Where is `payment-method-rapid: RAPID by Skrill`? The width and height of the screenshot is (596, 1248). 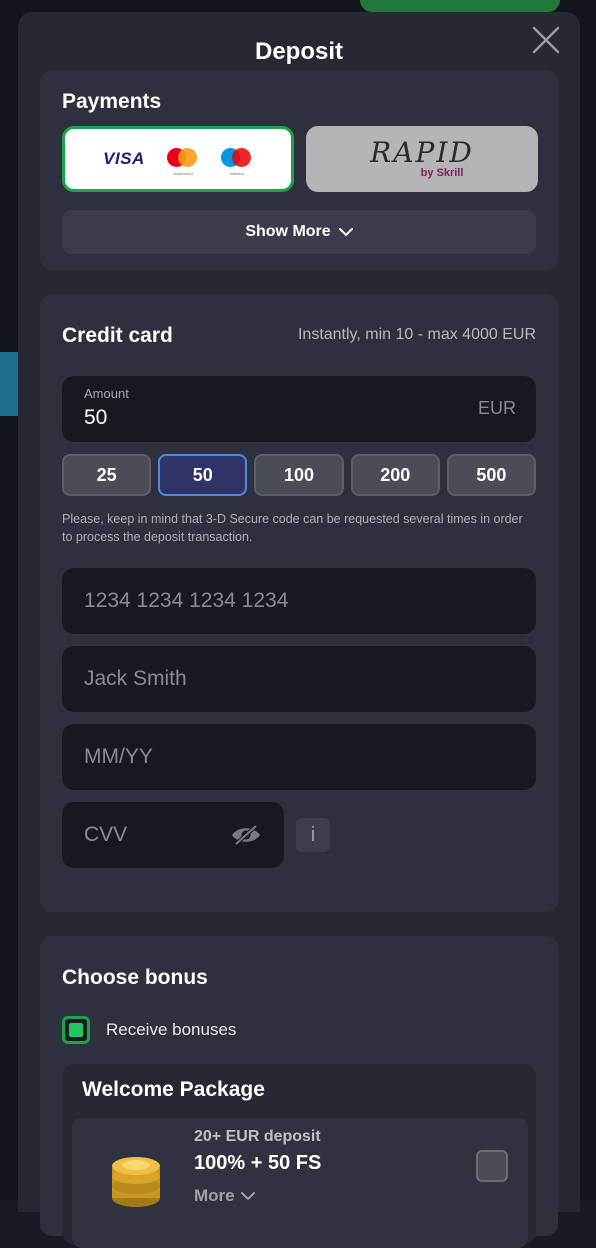 payment-method-rapid: RAPID by Skrill is located at coordinates (422, 159).